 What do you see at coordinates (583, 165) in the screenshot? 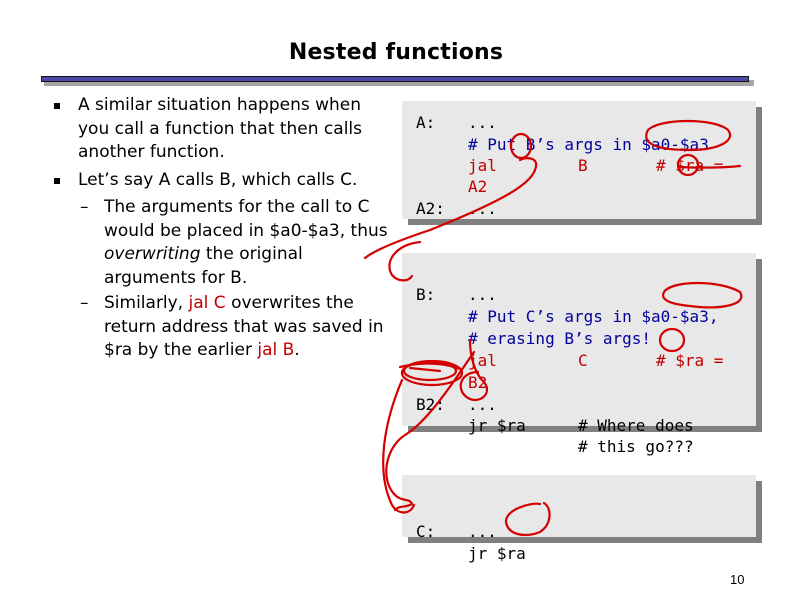
I see `code-operand: B` at bounding box center [583, 165].